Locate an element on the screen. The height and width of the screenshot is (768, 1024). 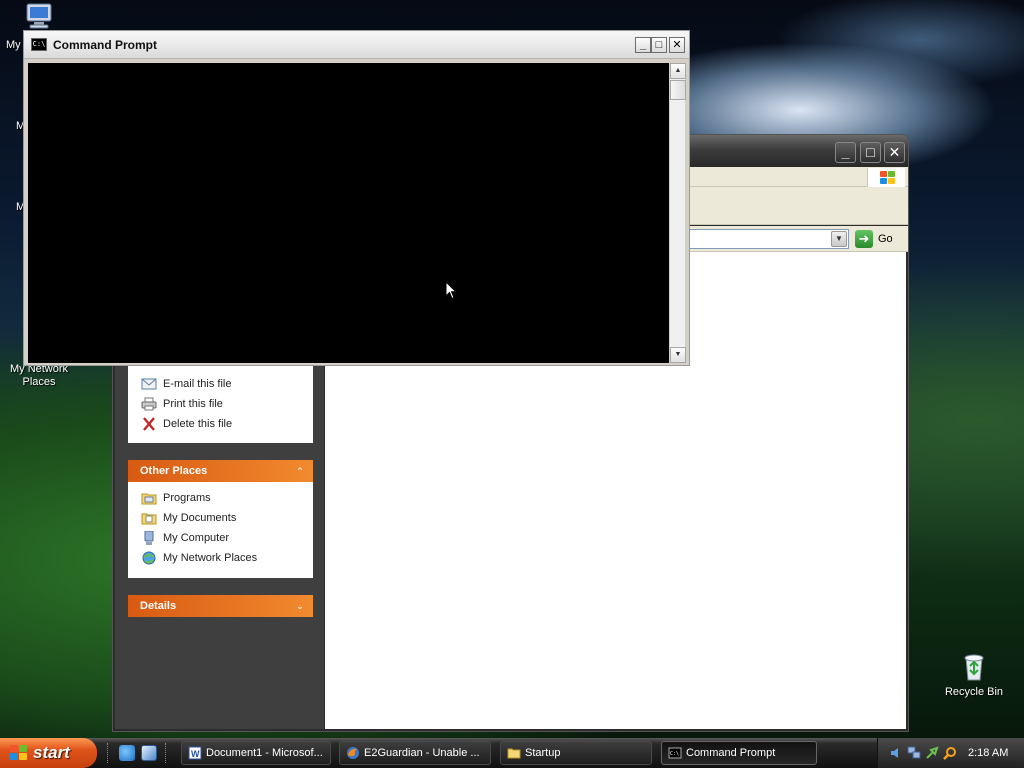
email-file-label: E-mail this file is located at coordinates (197, 384).